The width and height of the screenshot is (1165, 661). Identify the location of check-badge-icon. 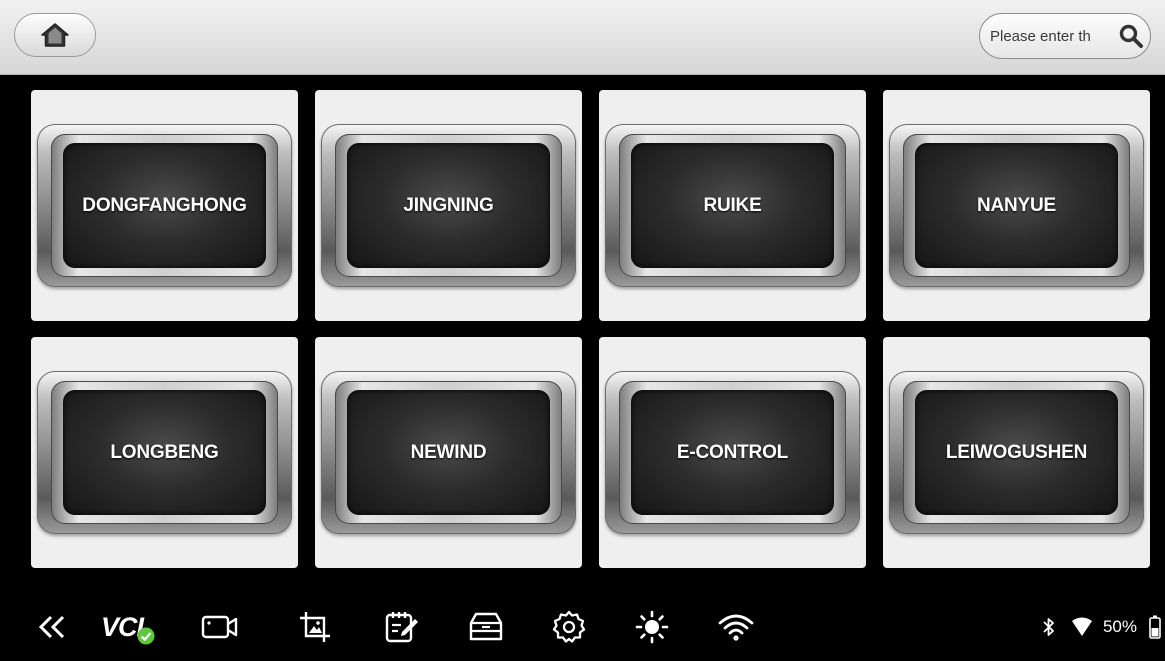
(146, 636).